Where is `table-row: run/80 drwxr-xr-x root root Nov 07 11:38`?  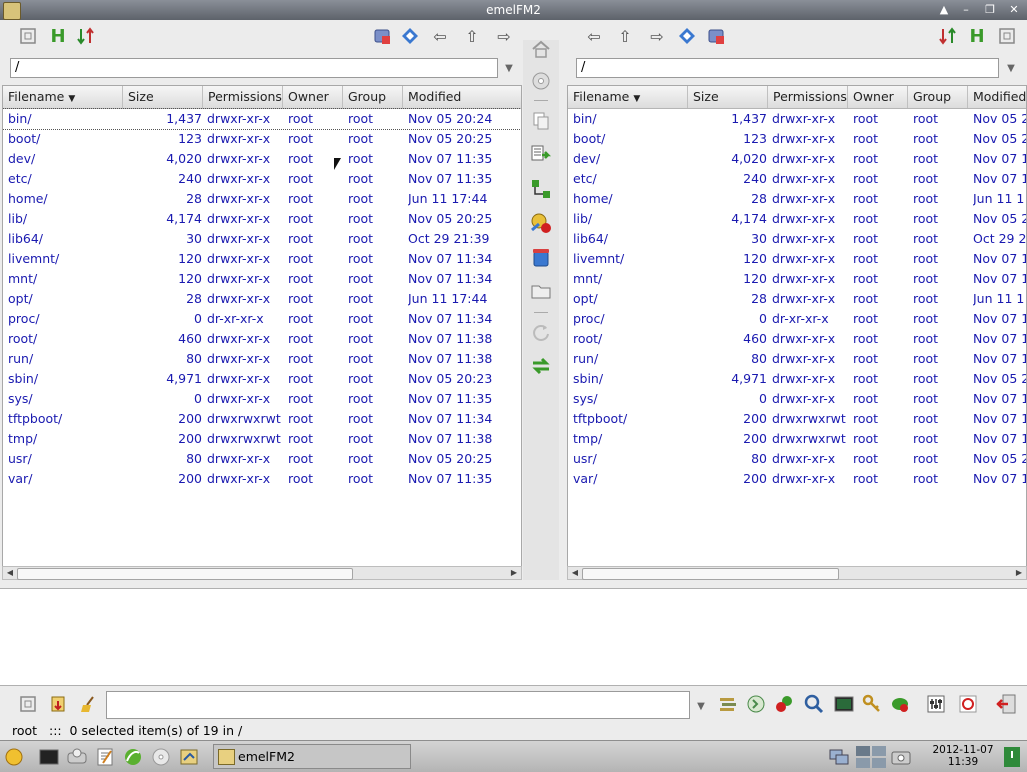 table-row: run/80 drwxr-xr-x root root Nov 07 11:38 is located at coordinates (262, 359).